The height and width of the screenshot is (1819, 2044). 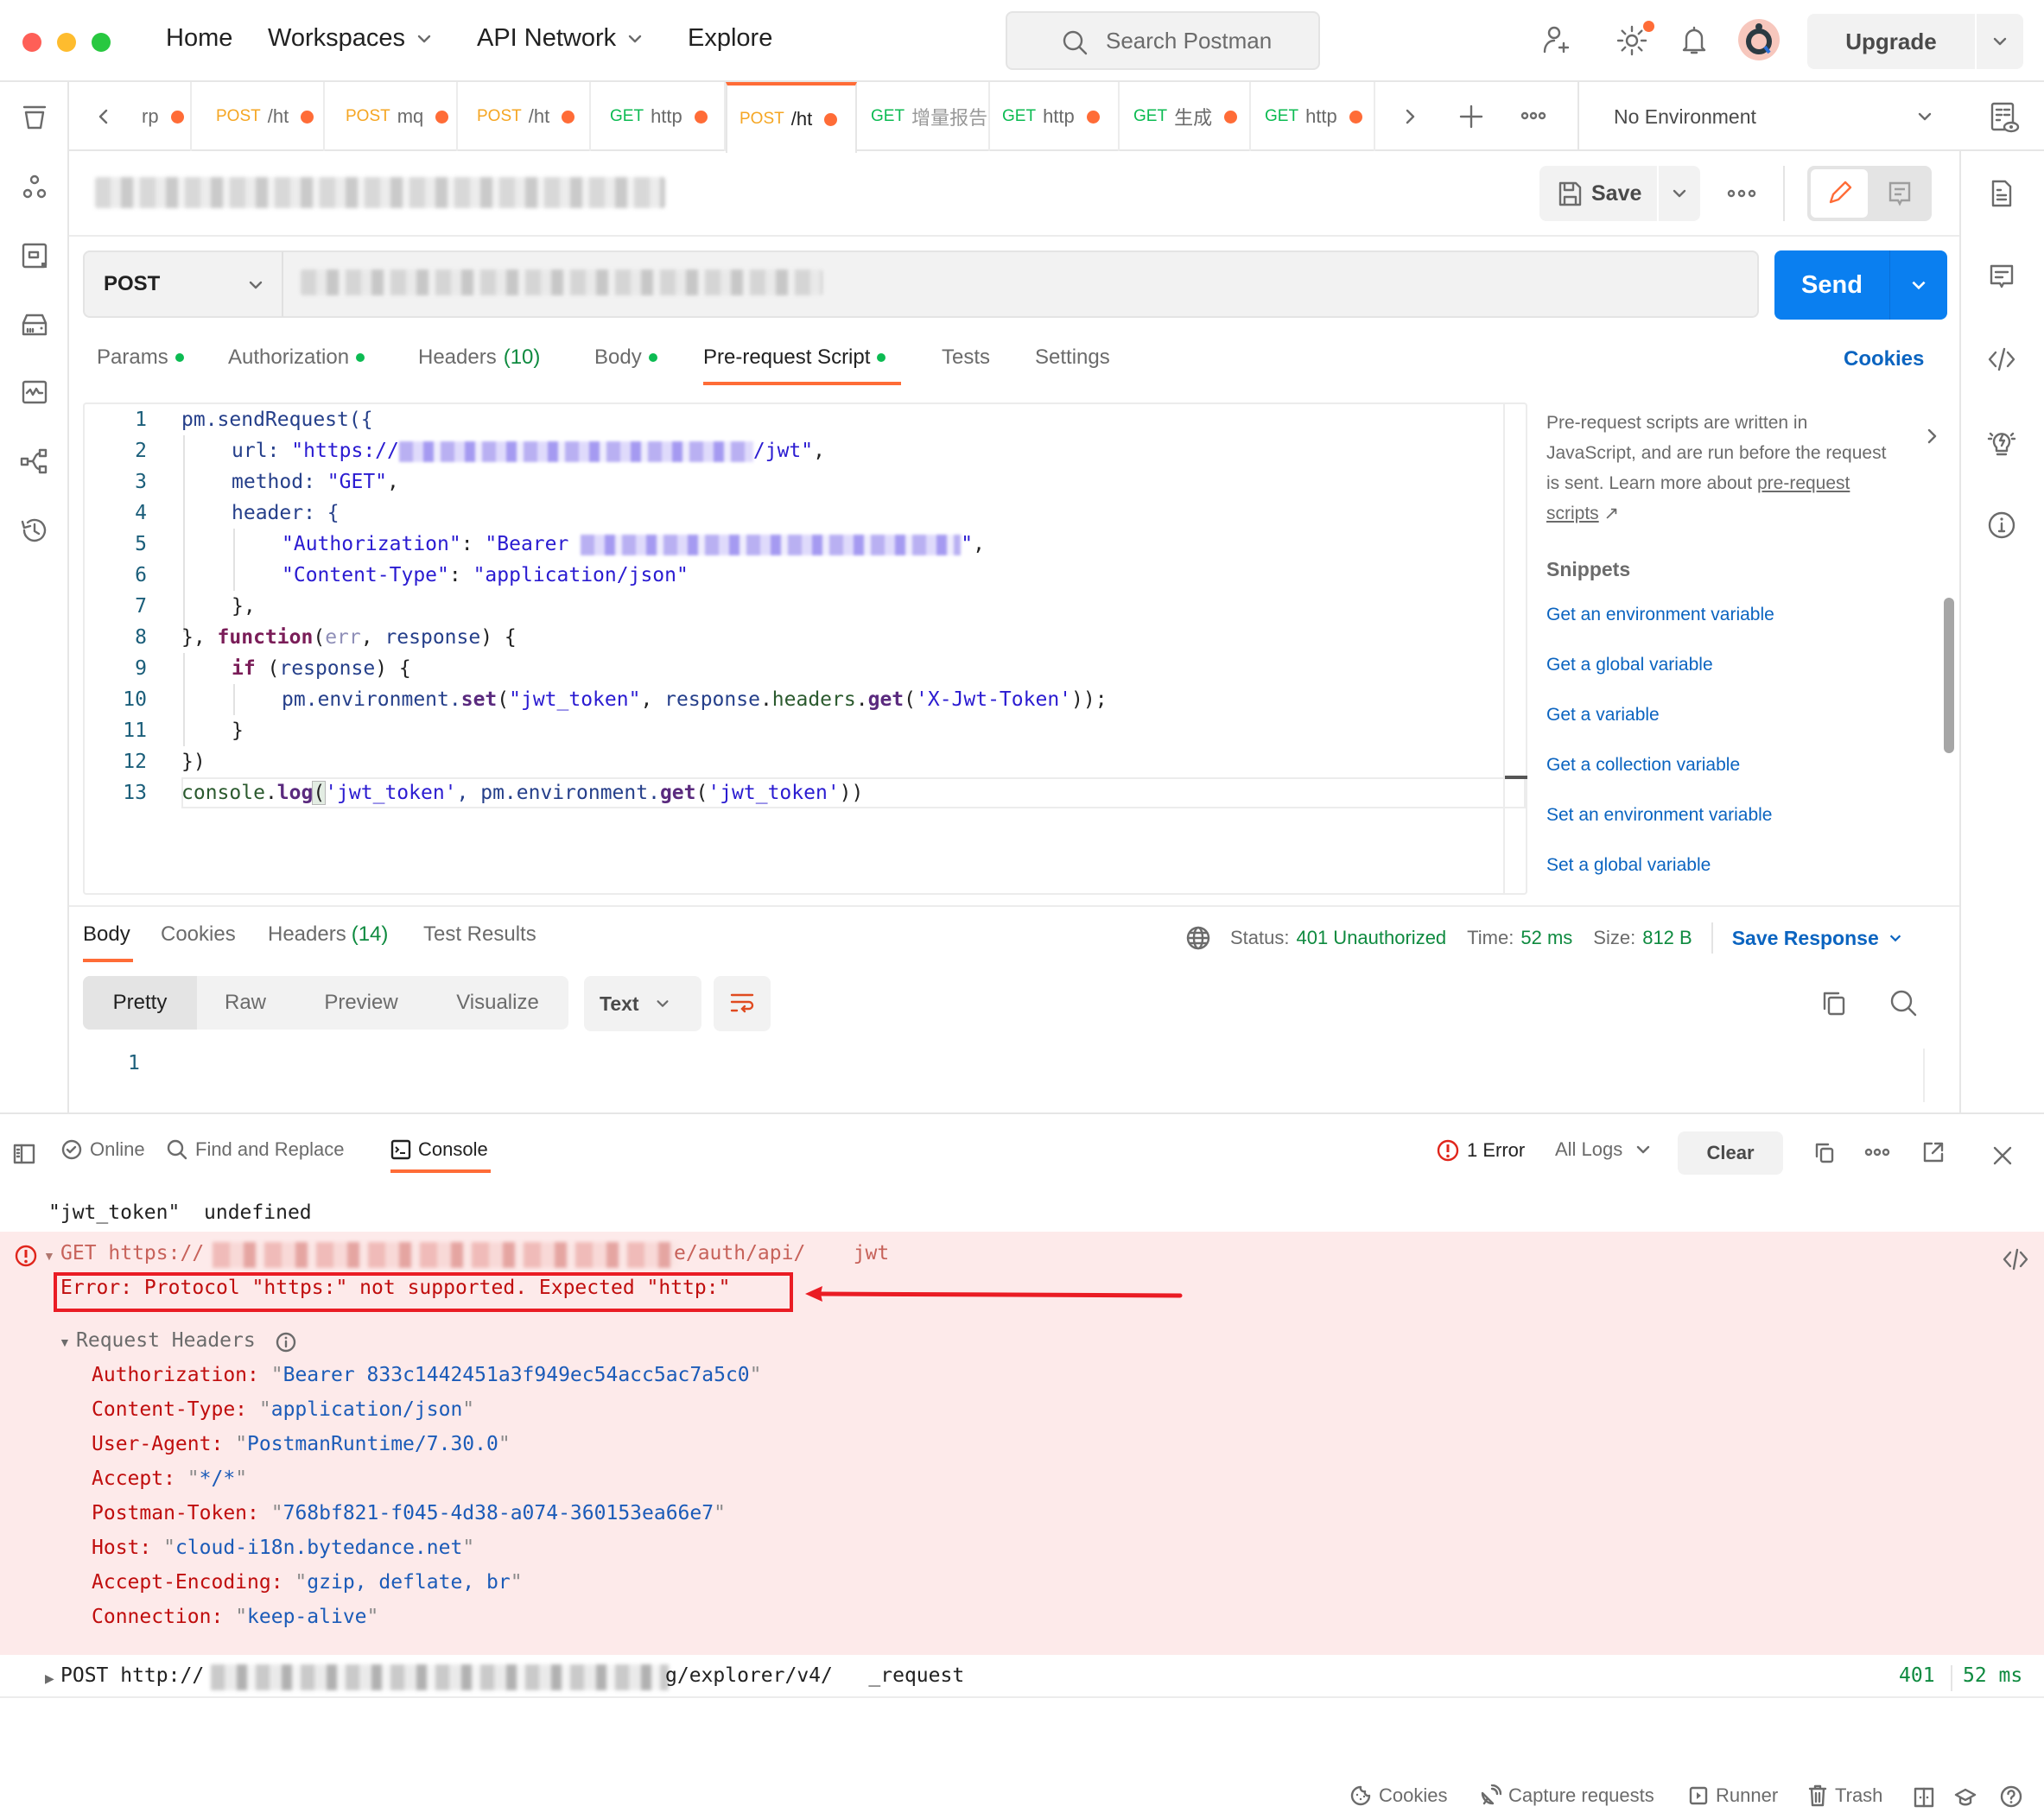 What do you see at coordinates (1679, 194) in the screenshot?
I see `save-dropdown-button` at bounding box center [1679, 194].